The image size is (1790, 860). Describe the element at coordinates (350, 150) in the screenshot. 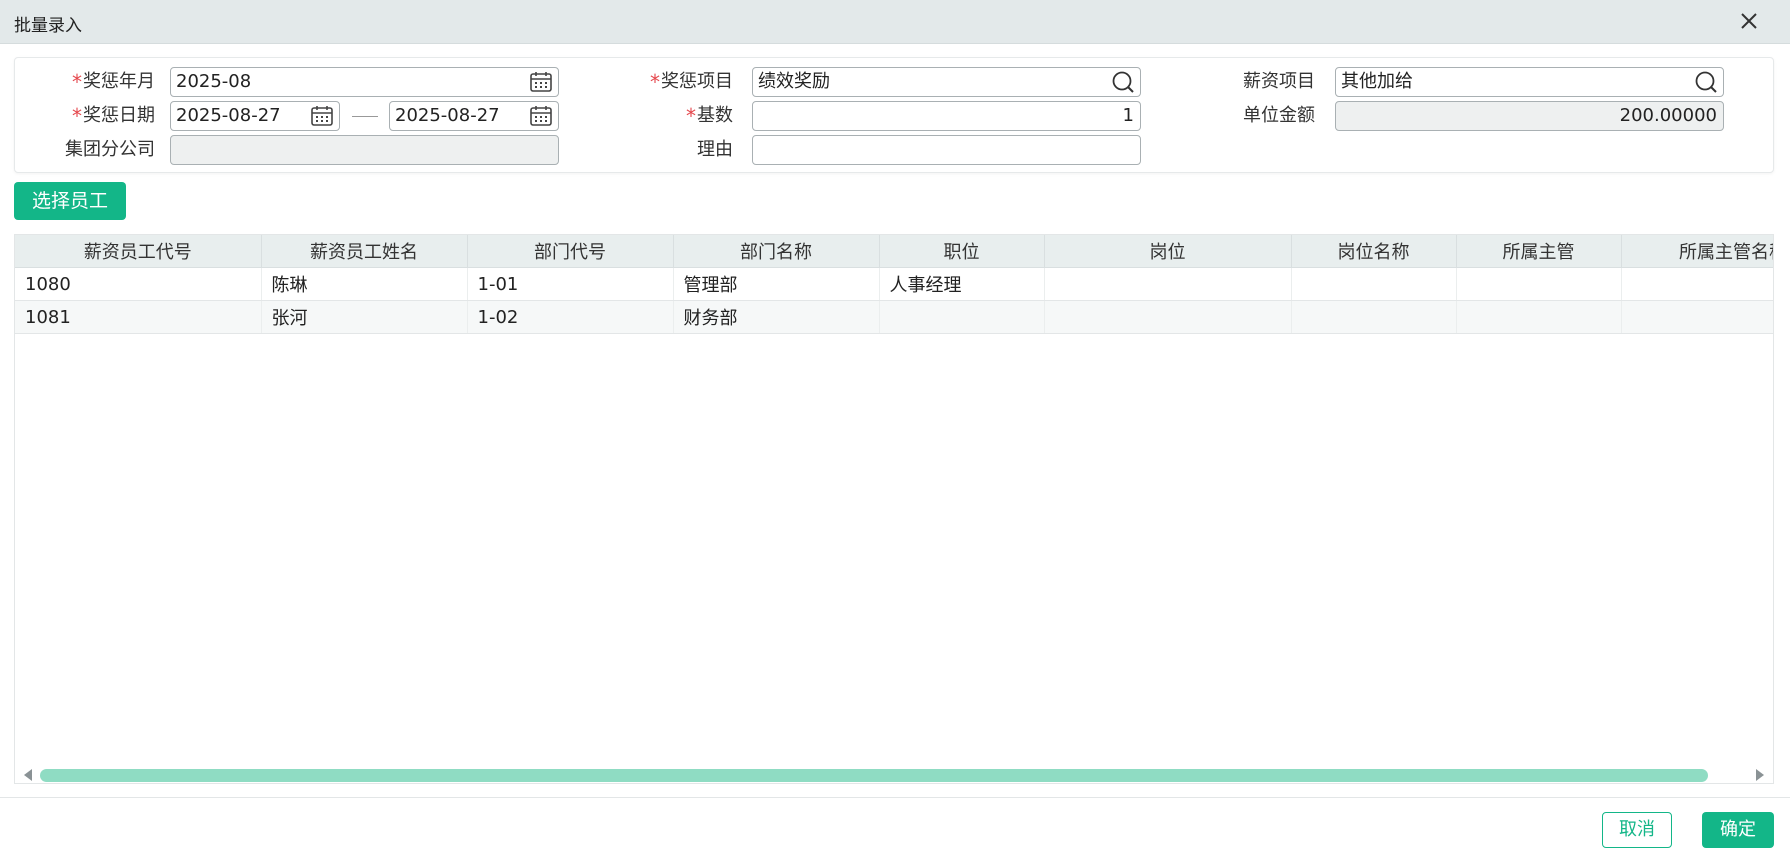

I see `group-company-value` at that location.